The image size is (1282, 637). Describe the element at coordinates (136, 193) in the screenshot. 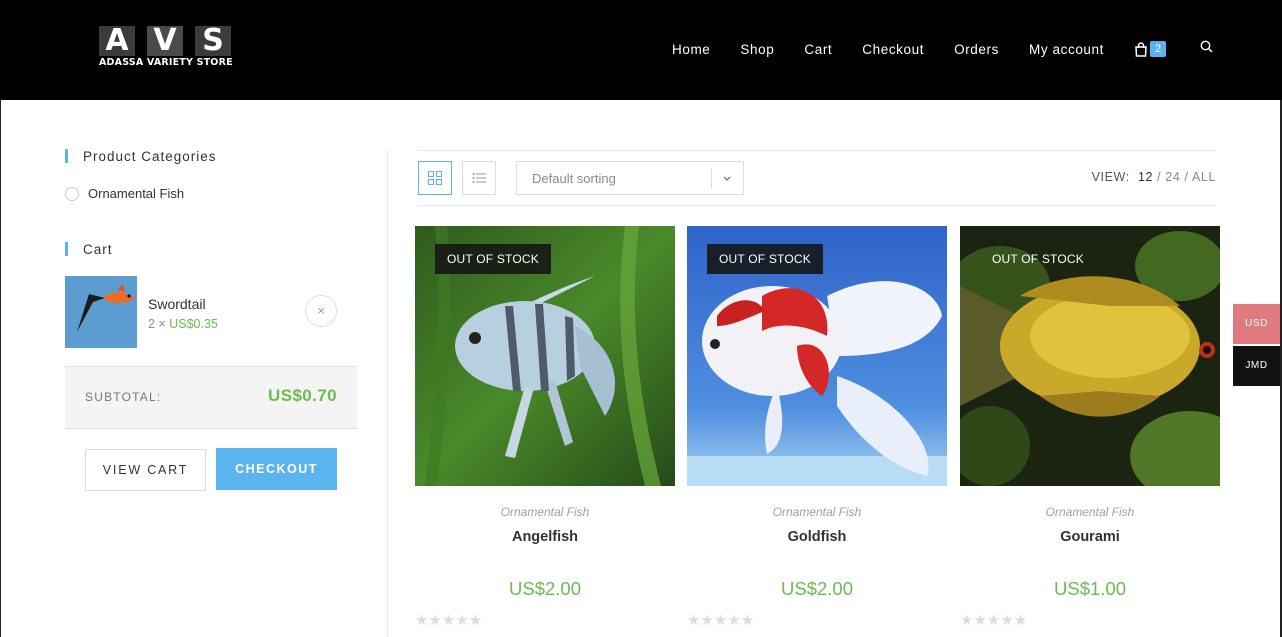

I see `category-label: Ornamental Fish` at that location.